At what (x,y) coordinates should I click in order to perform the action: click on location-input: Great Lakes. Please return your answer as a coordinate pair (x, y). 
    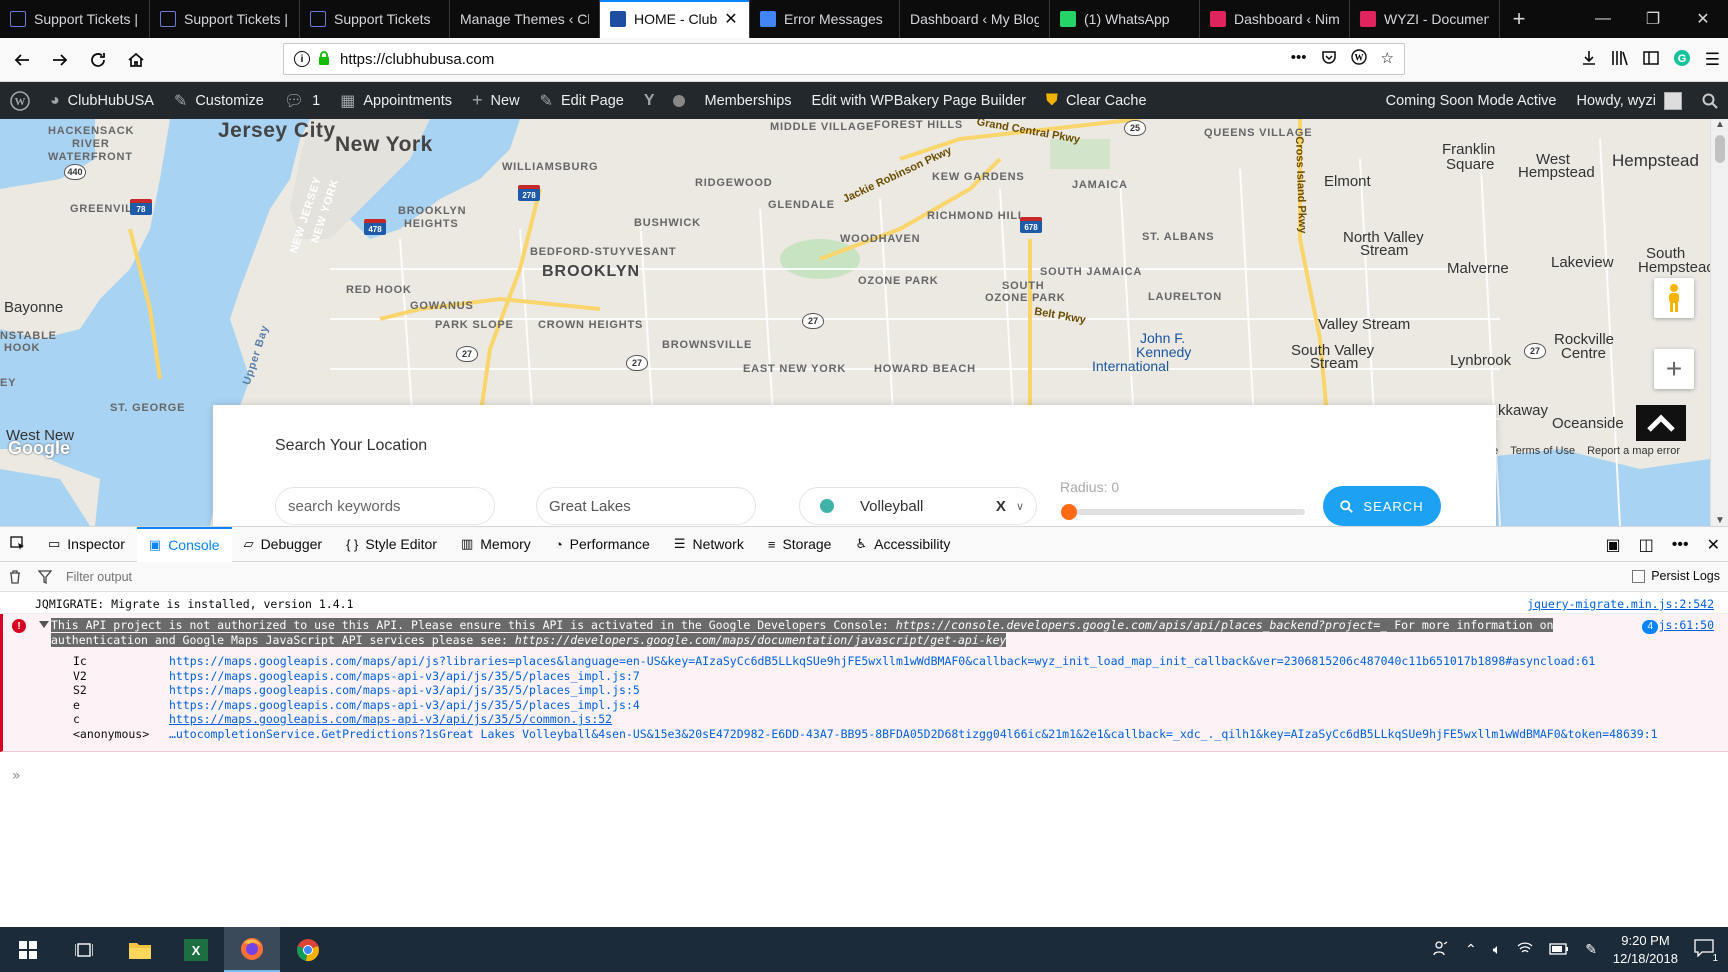
    Looking at the image, I should click on (646, 506).